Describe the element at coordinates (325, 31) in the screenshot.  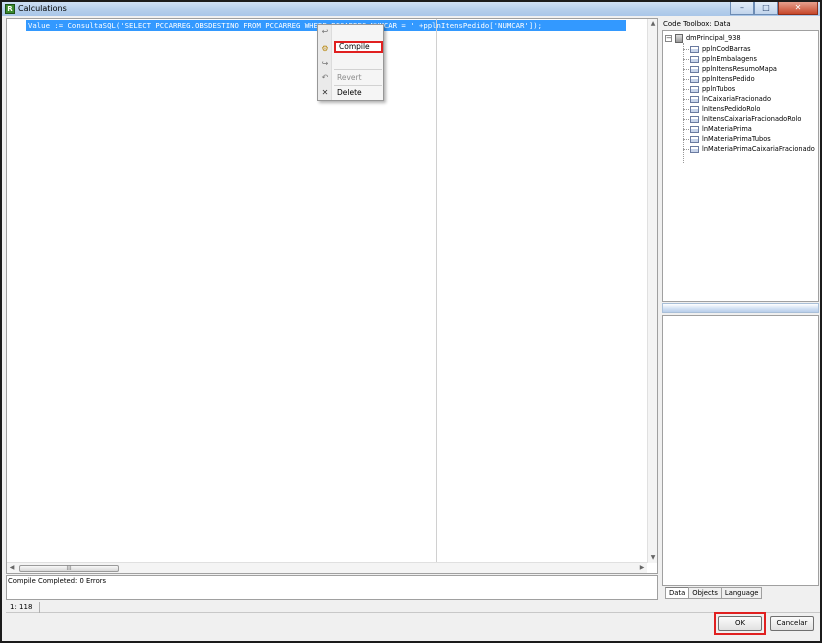
I see `undo-icon: ↩` at that location.